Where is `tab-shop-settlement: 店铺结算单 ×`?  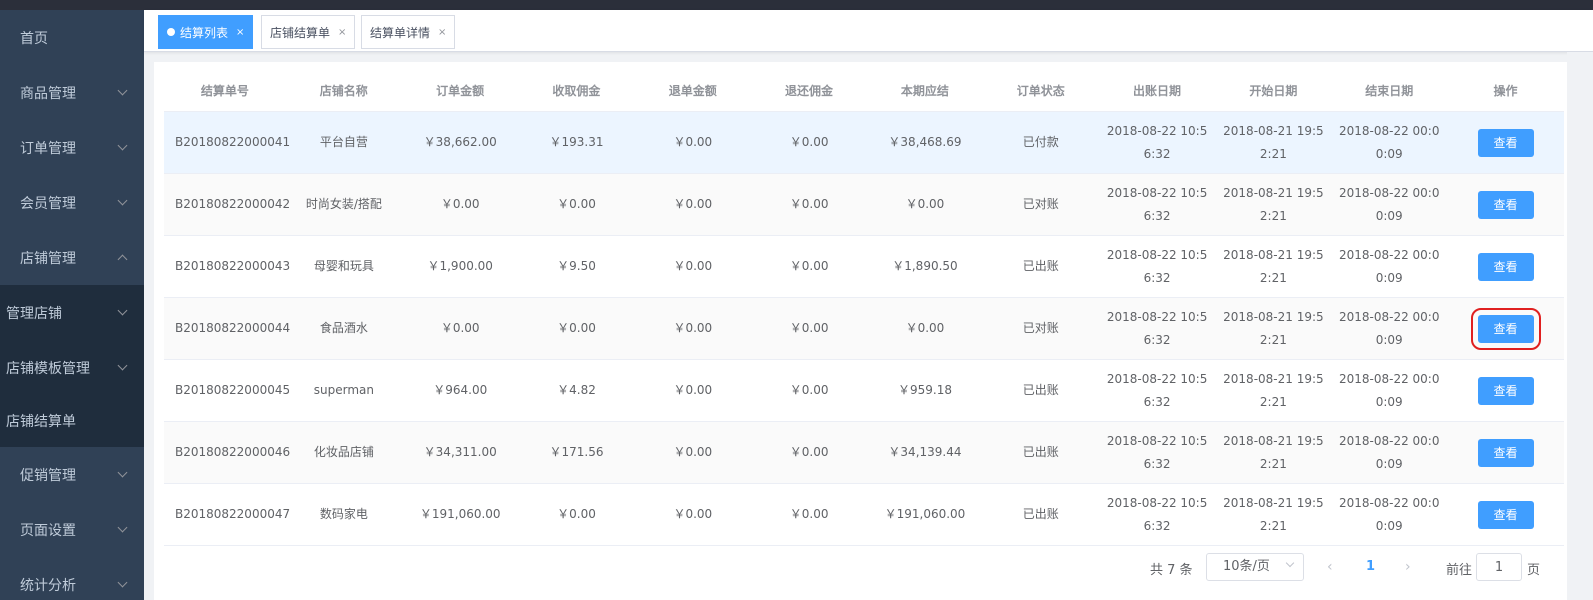
tab-shop-settlement: 店铺结算单 × is located at coordinates (308, 32).